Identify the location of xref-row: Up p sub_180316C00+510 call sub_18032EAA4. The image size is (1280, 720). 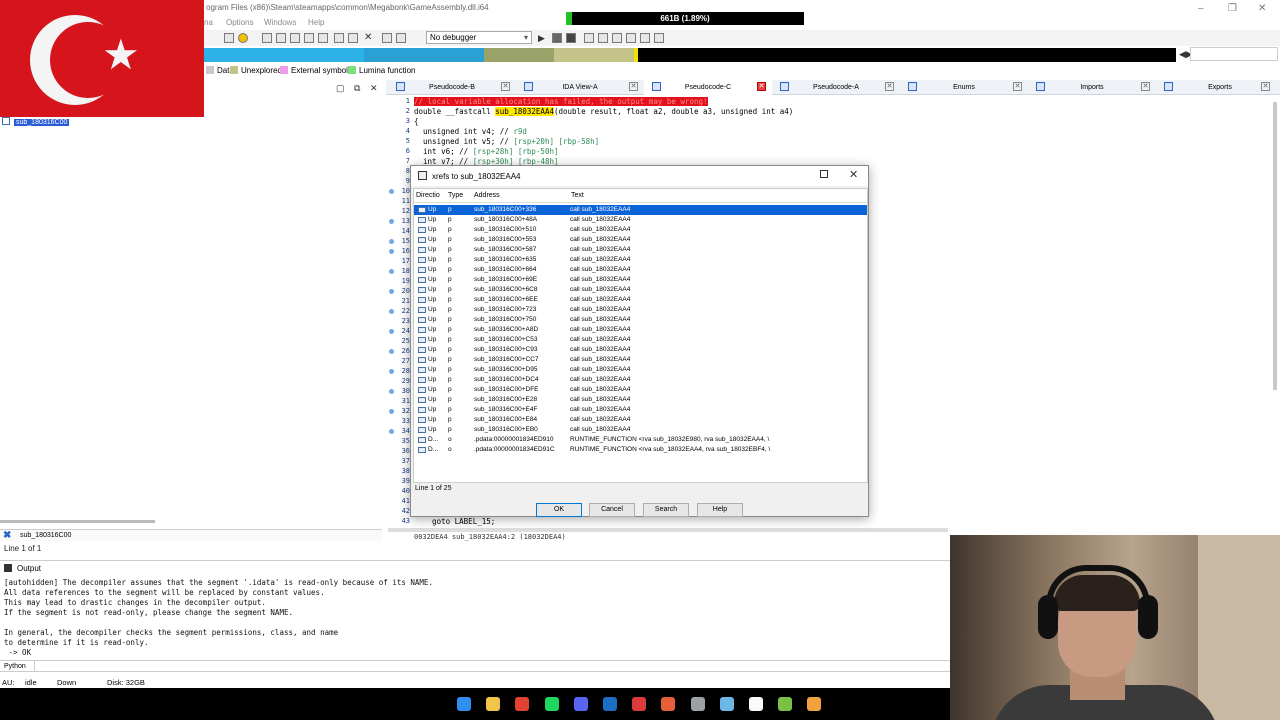
(640, 230).